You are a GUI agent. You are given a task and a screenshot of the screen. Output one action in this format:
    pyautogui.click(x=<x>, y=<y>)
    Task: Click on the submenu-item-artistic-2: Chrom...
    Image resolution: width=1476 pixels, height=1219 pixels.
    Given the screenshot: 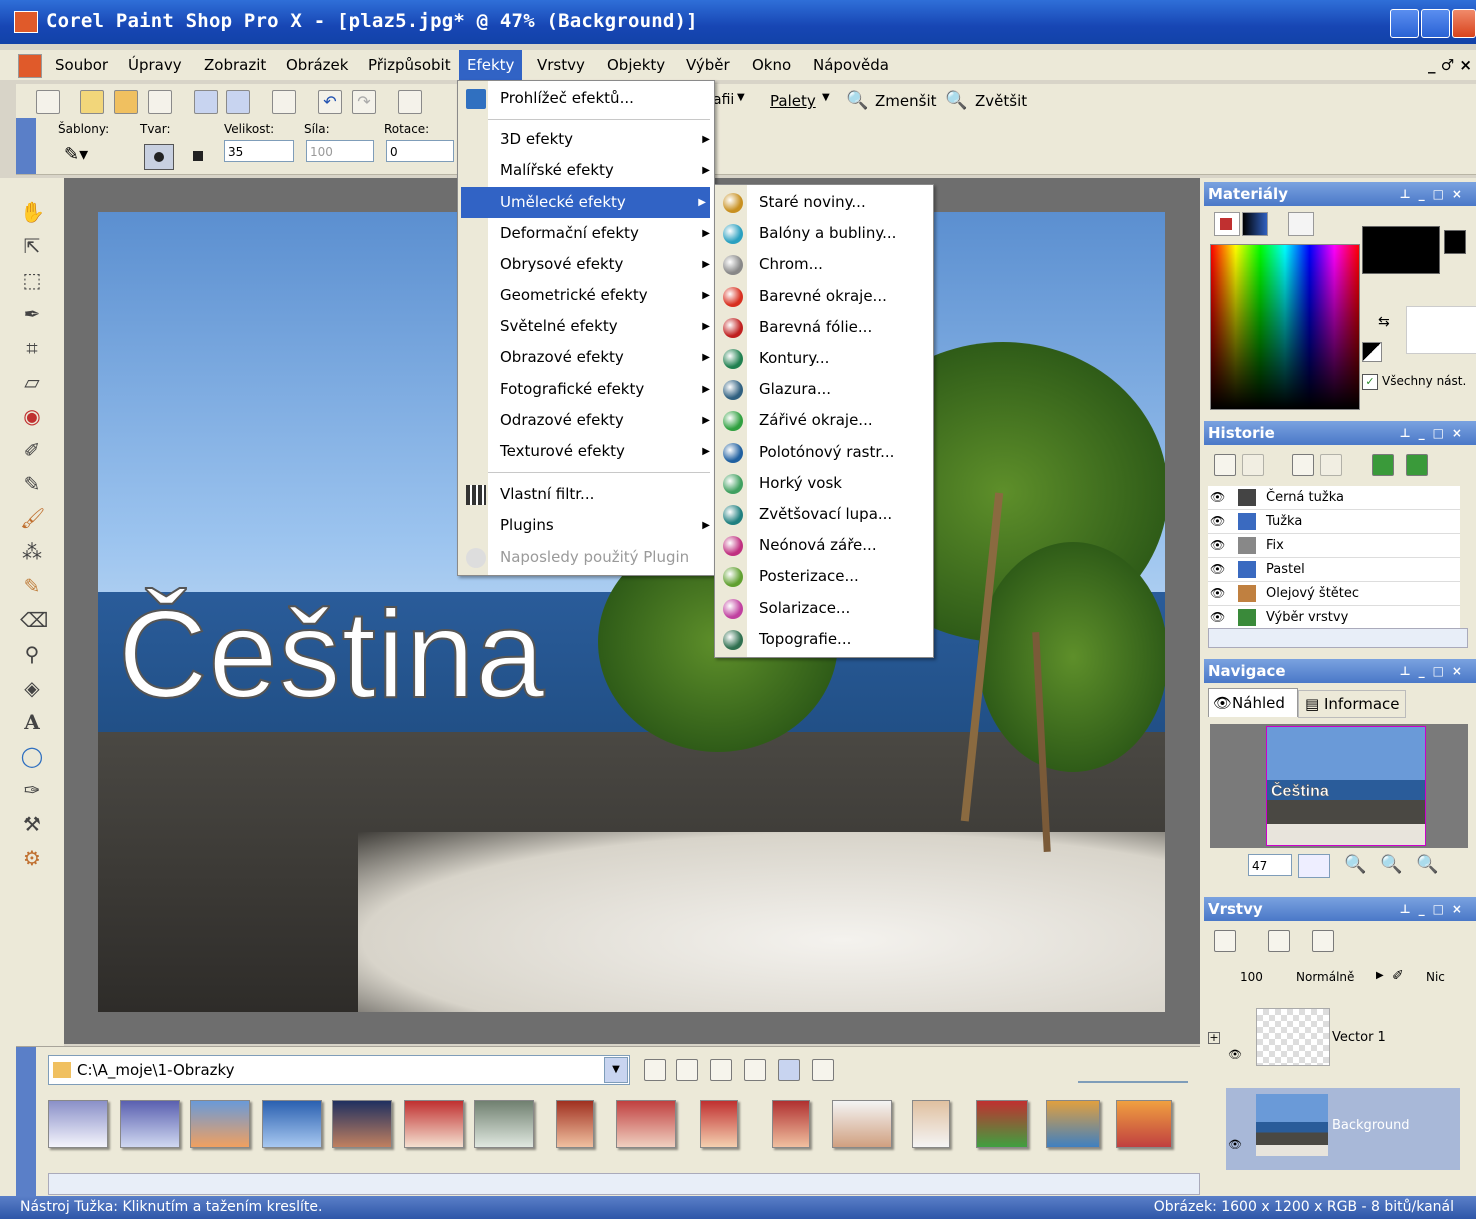 What is the action you would take?
    pyautogui.click(x=824, y=264)
    